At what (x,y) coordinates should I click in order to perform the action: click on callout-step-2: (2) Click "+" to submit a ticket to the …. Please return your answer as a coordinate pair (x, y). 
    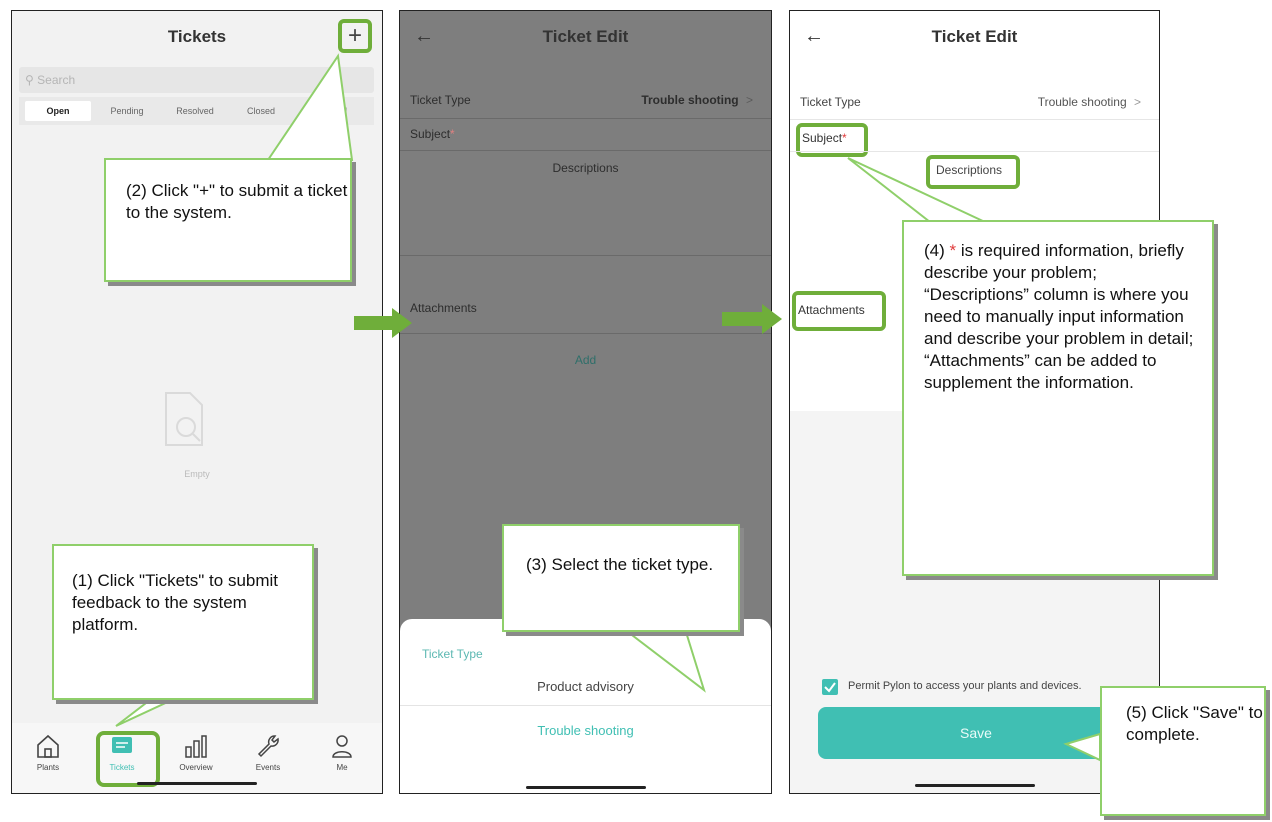
    Looking at the image, I should click on (228, 220).